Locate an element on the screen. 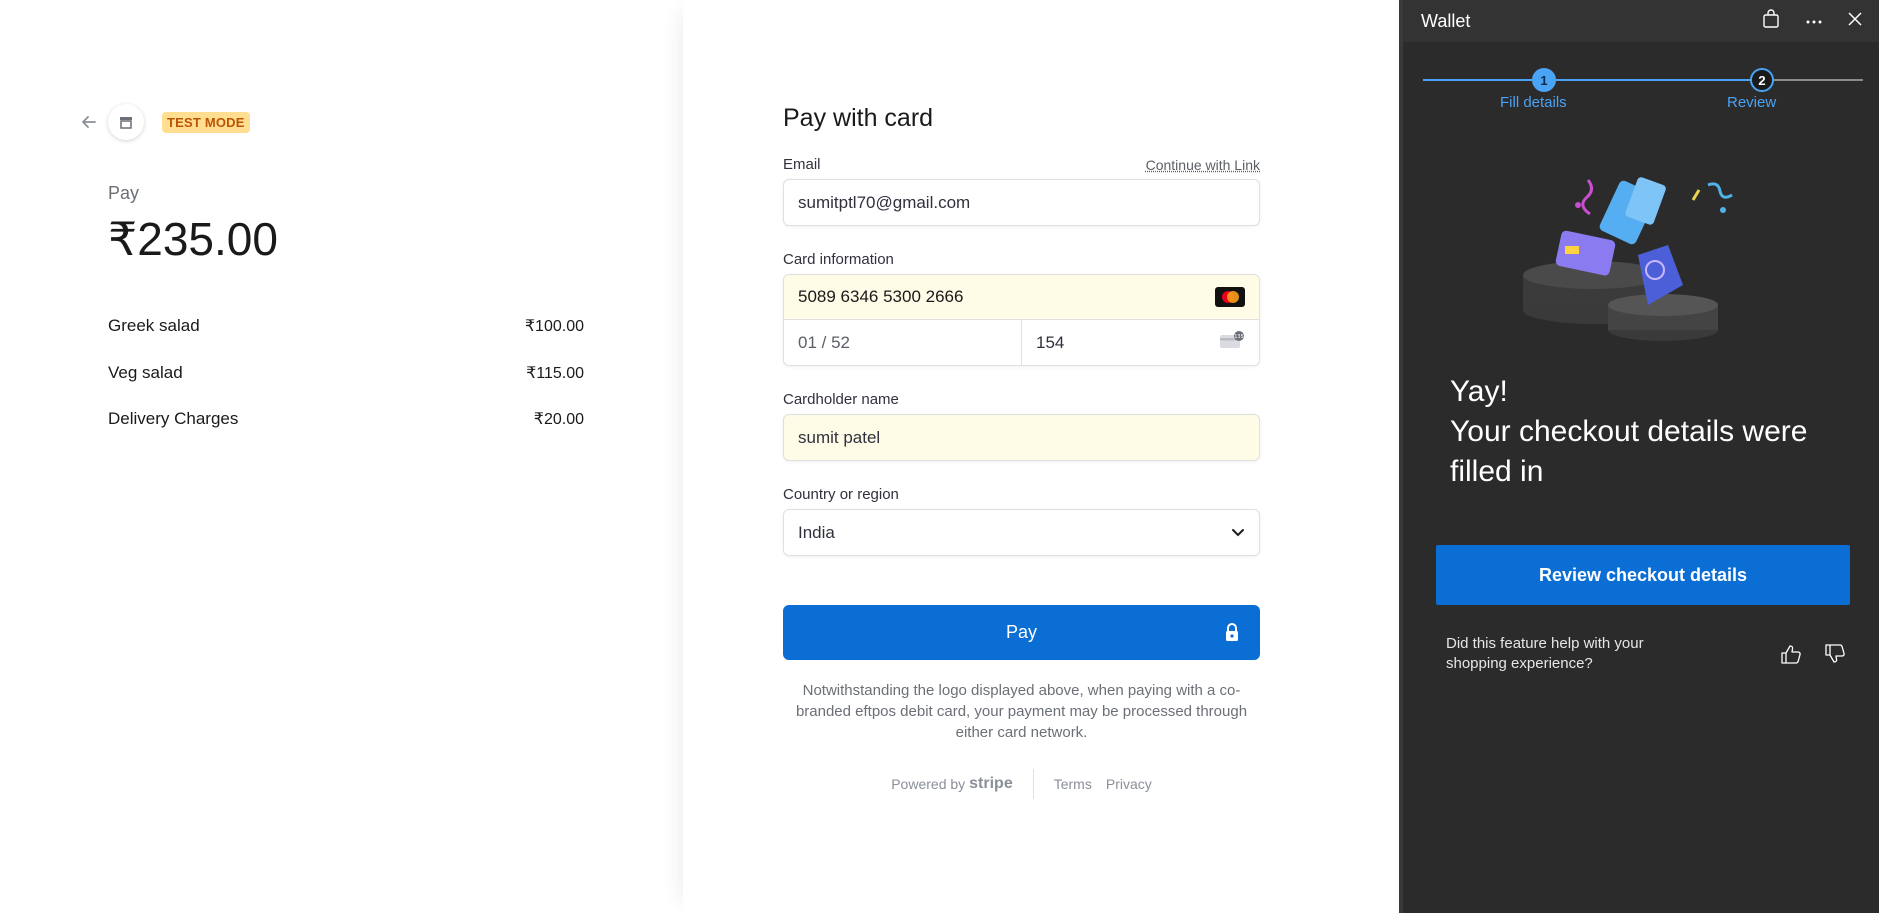 The height and width of the screenshot is (913, 1879). footer-divider is located at coordinates (1033, 784).